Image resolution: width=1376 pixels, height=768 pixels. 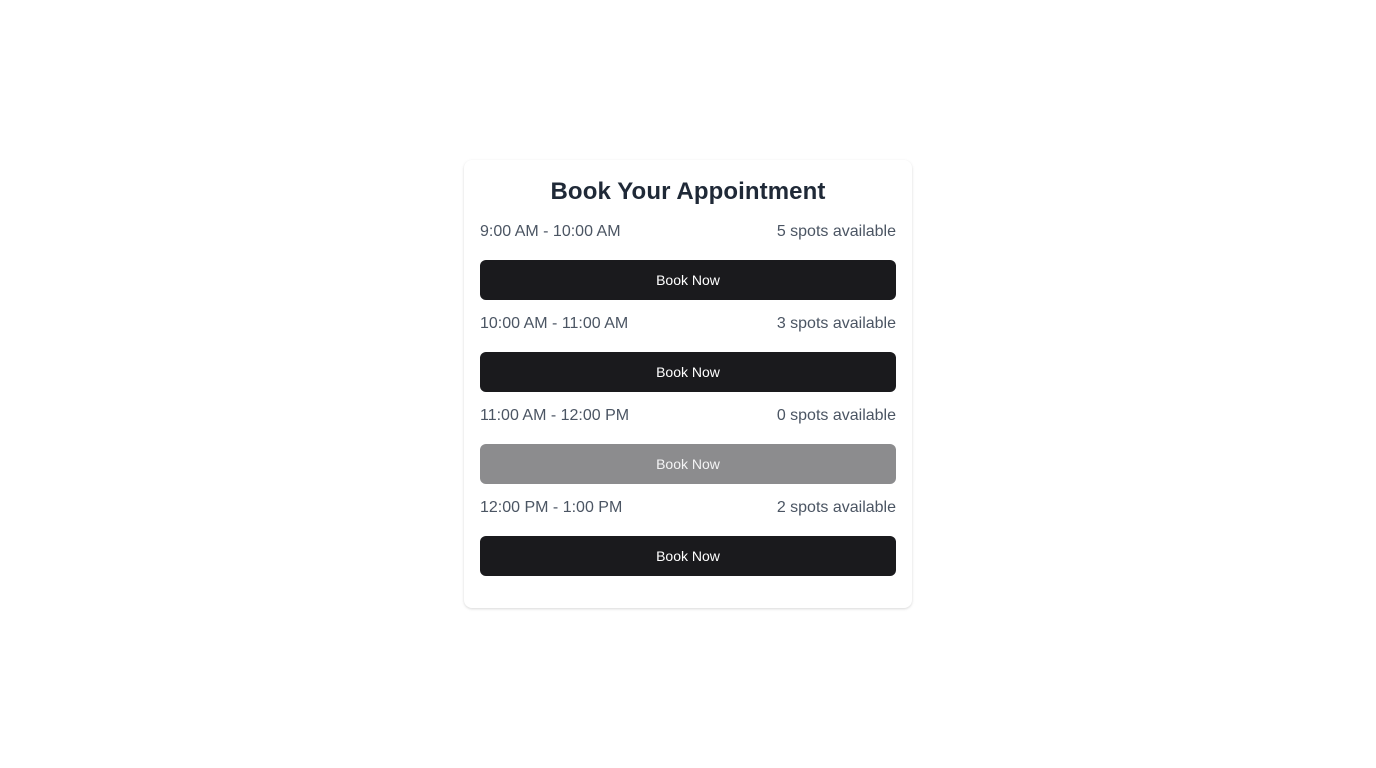 What do you see at coordinates (836, 231) in the screenshot?
I see `slot-availability: 5 spots available` at bounding box center [836, 231].